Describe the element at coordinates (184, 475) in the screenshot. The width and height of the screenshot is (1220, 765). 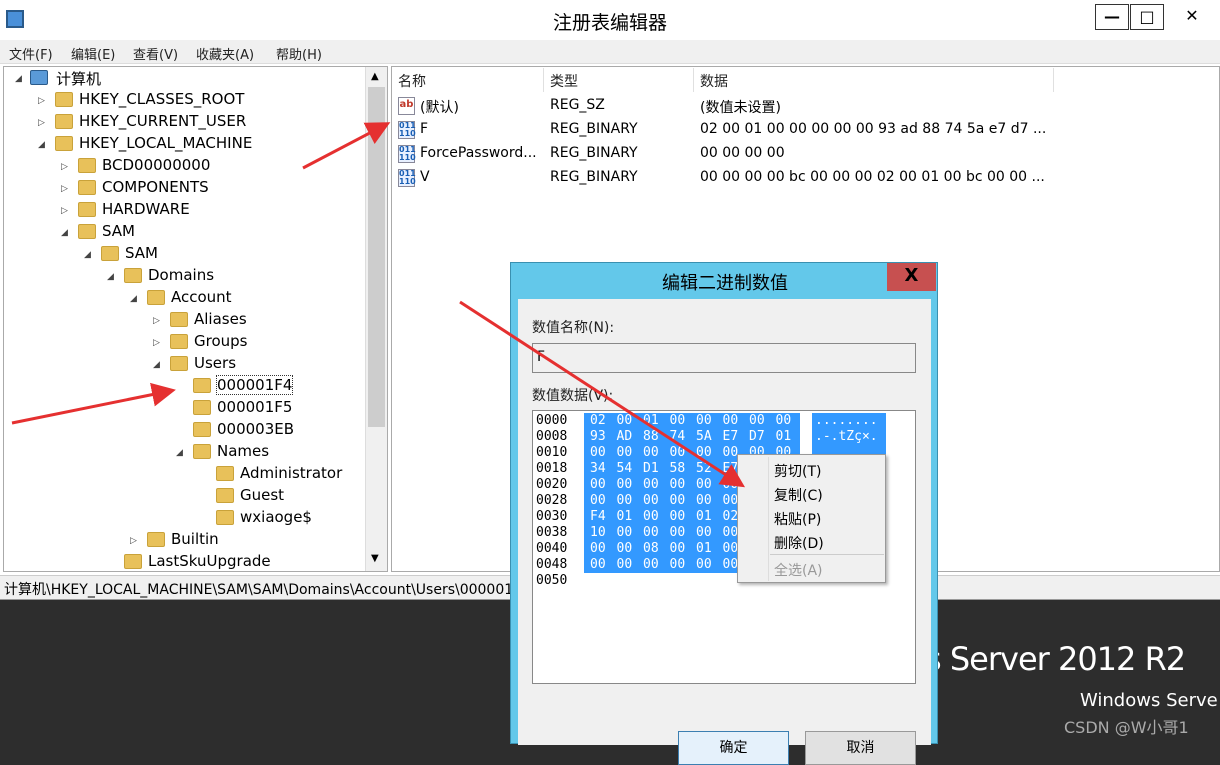
I see `tree-item-administrator: Administrator` at that location.